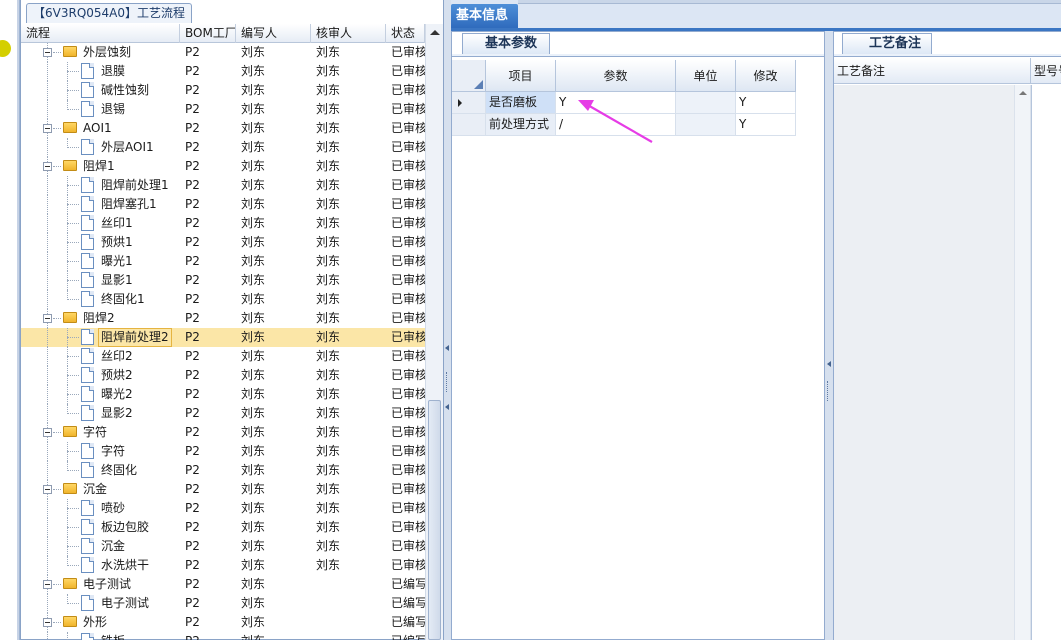 The image size is (1061, 640). I want to click on tree-row: 预烘2 P2 刘东 刘东 已审核, so click(223, 375).